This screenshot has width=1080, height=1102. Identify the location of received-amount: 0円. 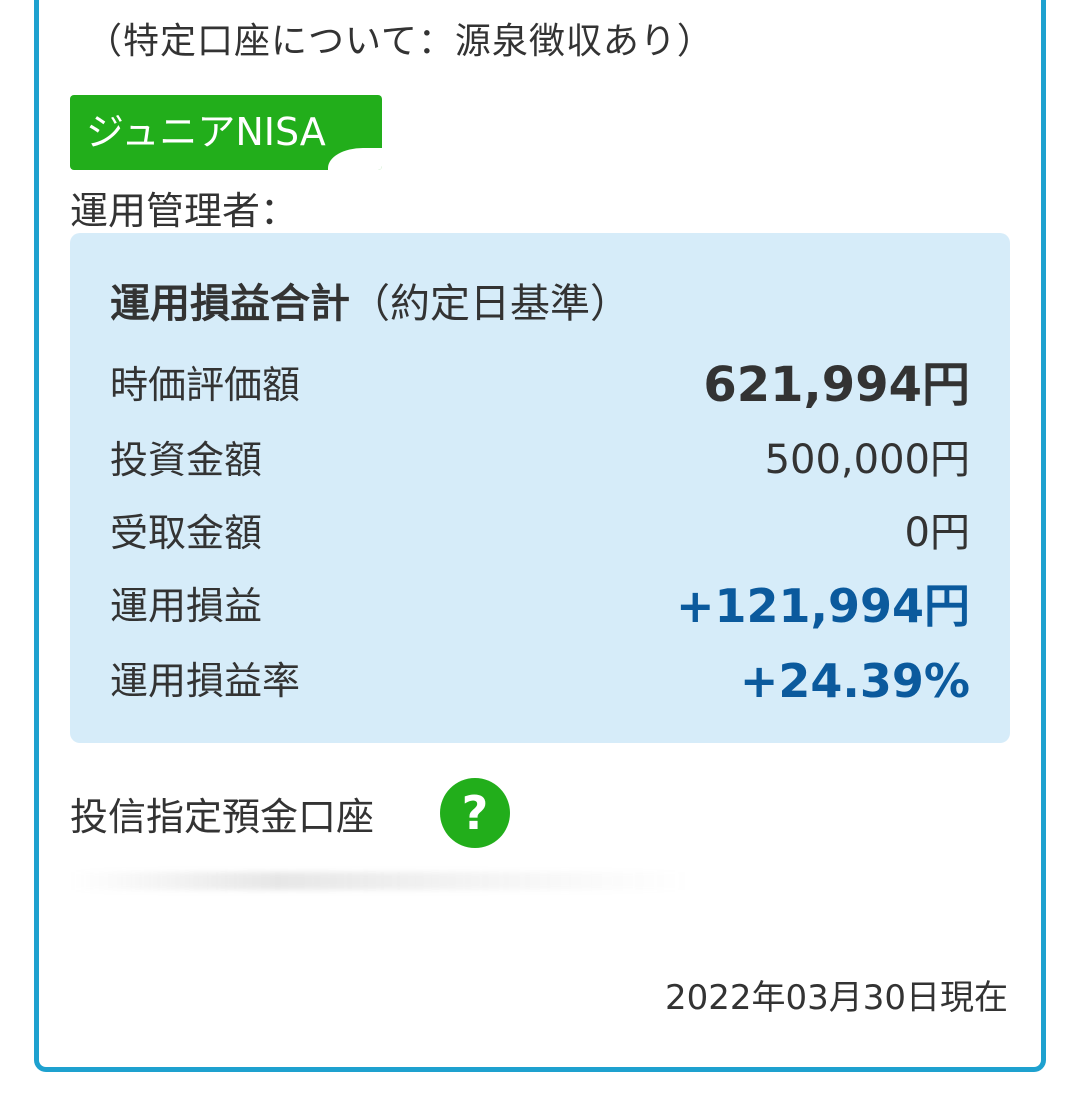
(937, 533).